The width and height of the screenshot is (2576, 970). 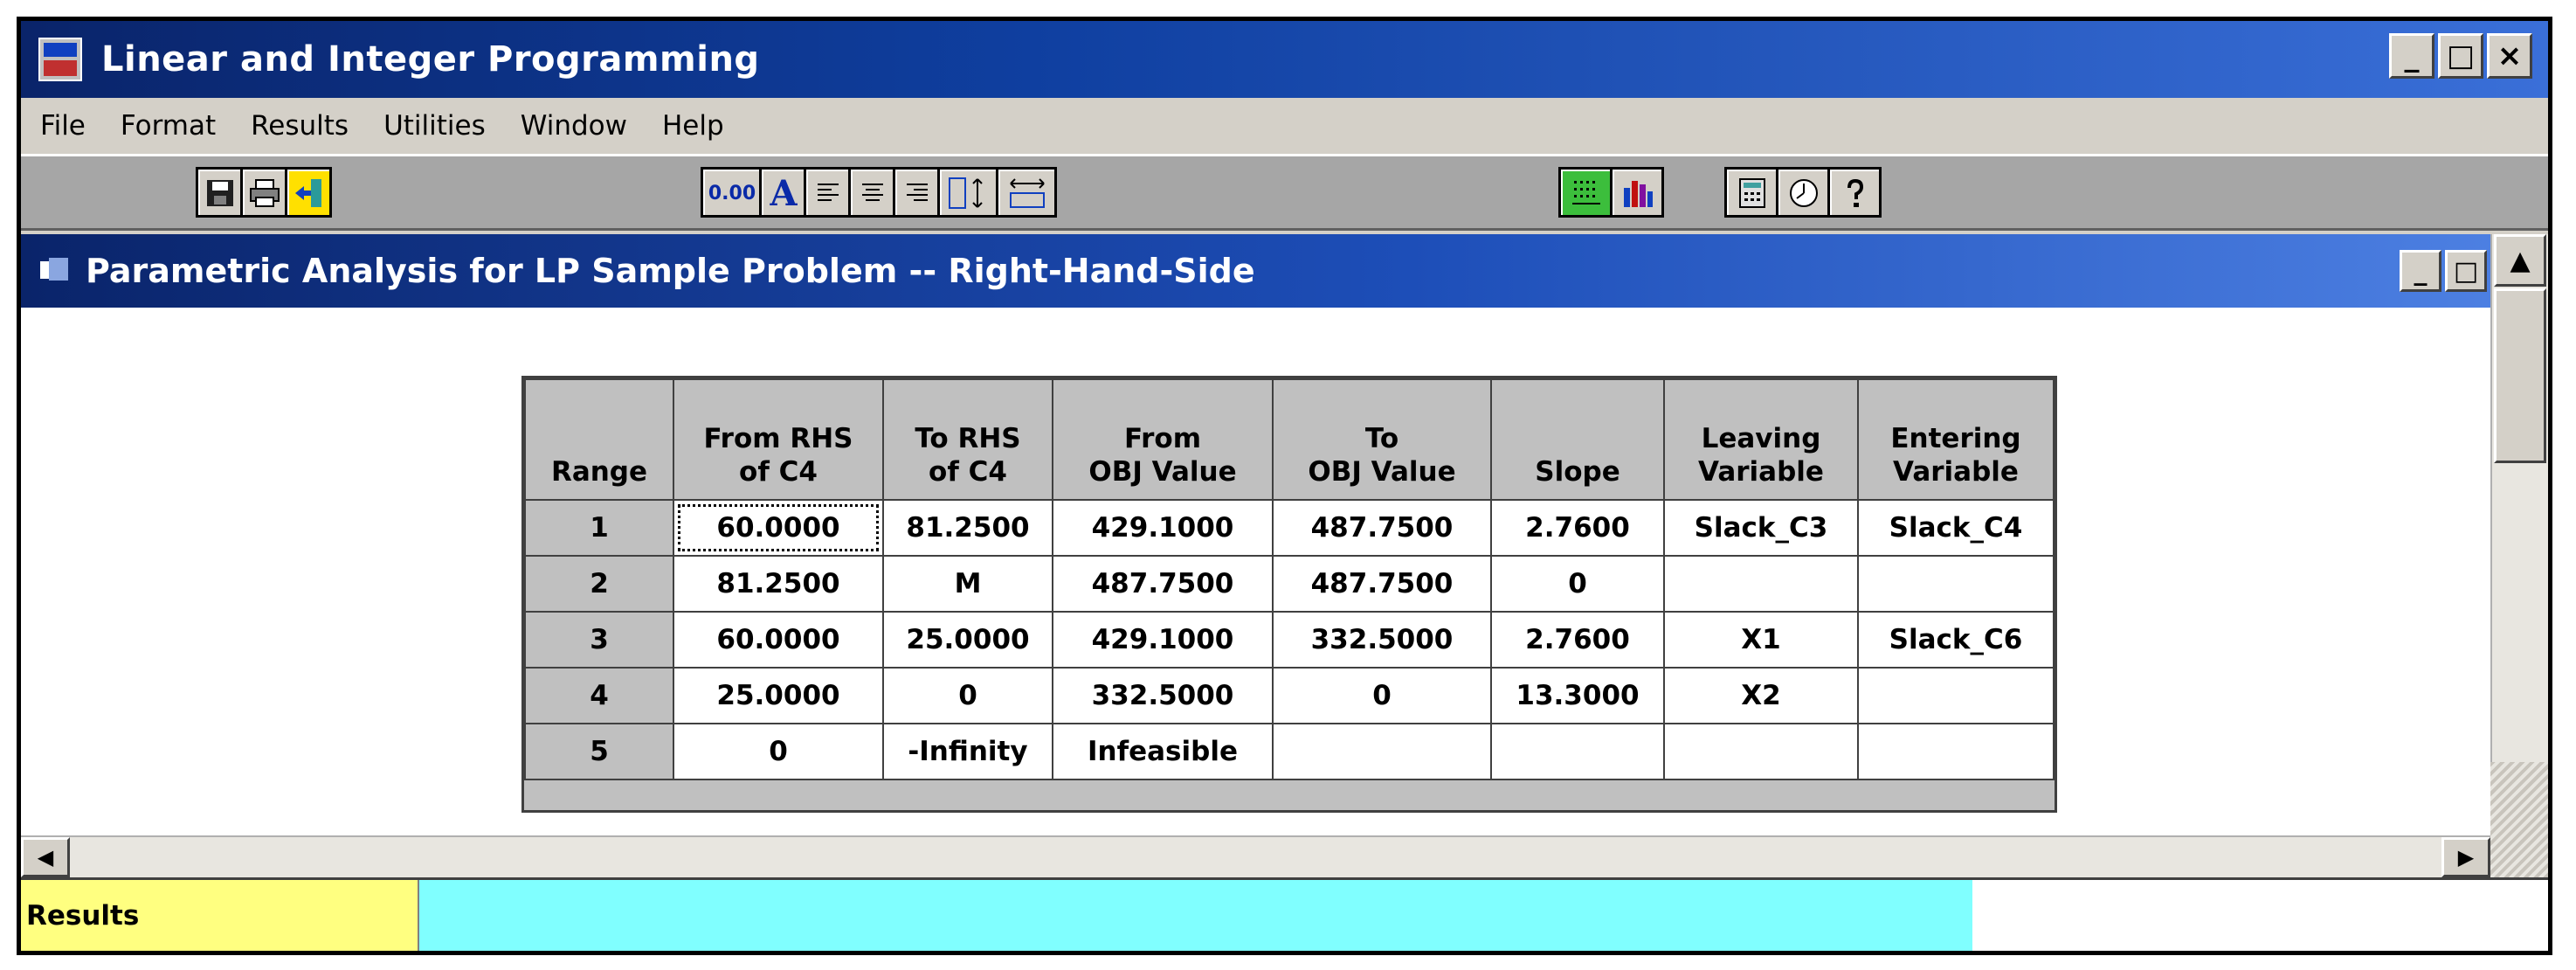 I want to click on align-center-icon, so click(x=872, y=192).